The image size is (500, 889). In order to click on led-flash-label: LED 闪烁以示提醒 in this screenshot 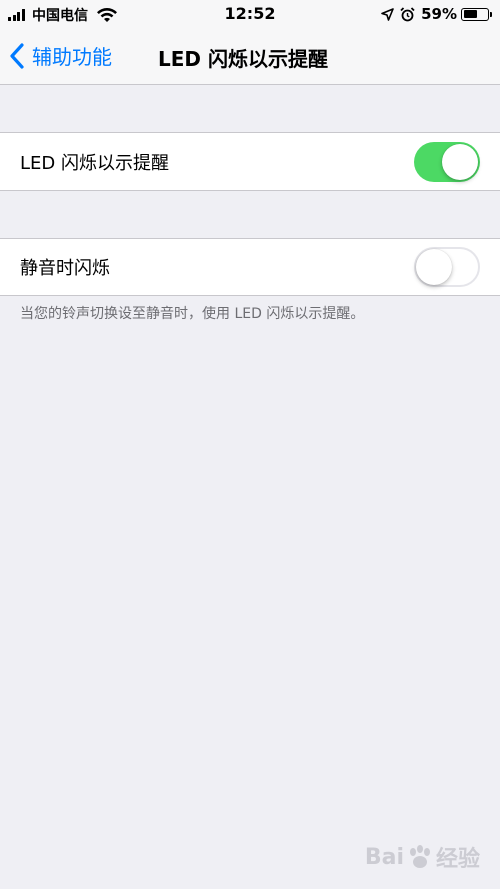, I will do `click(94, 163)`.